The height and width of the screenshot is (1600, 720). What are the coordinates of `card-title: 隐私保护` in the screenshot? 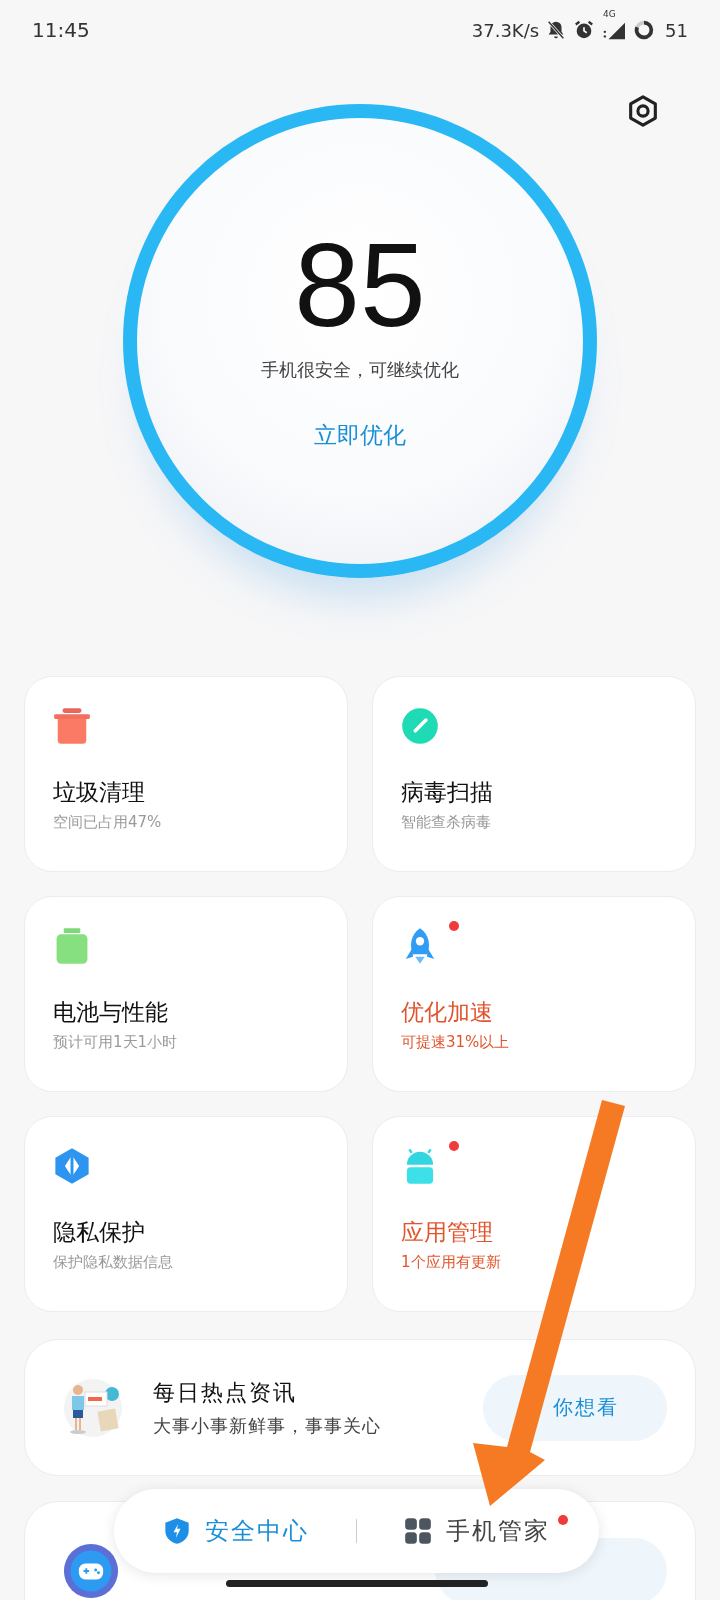 It's located at (99, 1232).